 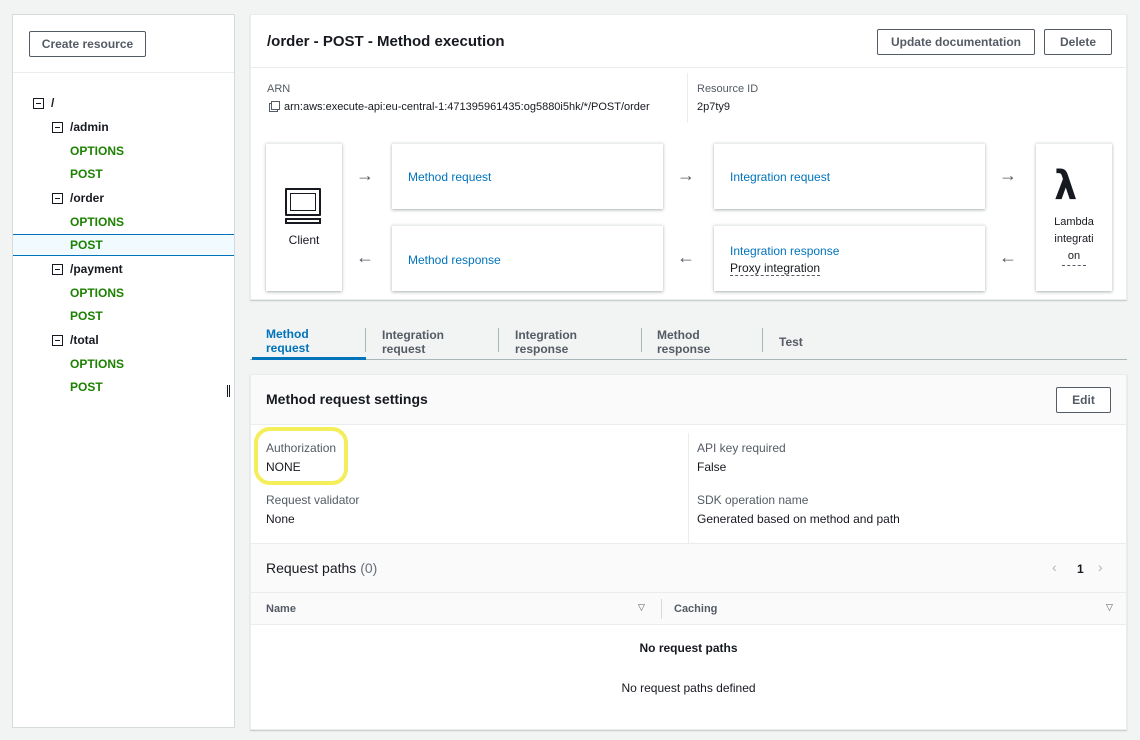 What do you see at coordinates (570, 342) in the screenshot?
I see `tab-integration-response: Integration response` at bounding box center [570, 342].